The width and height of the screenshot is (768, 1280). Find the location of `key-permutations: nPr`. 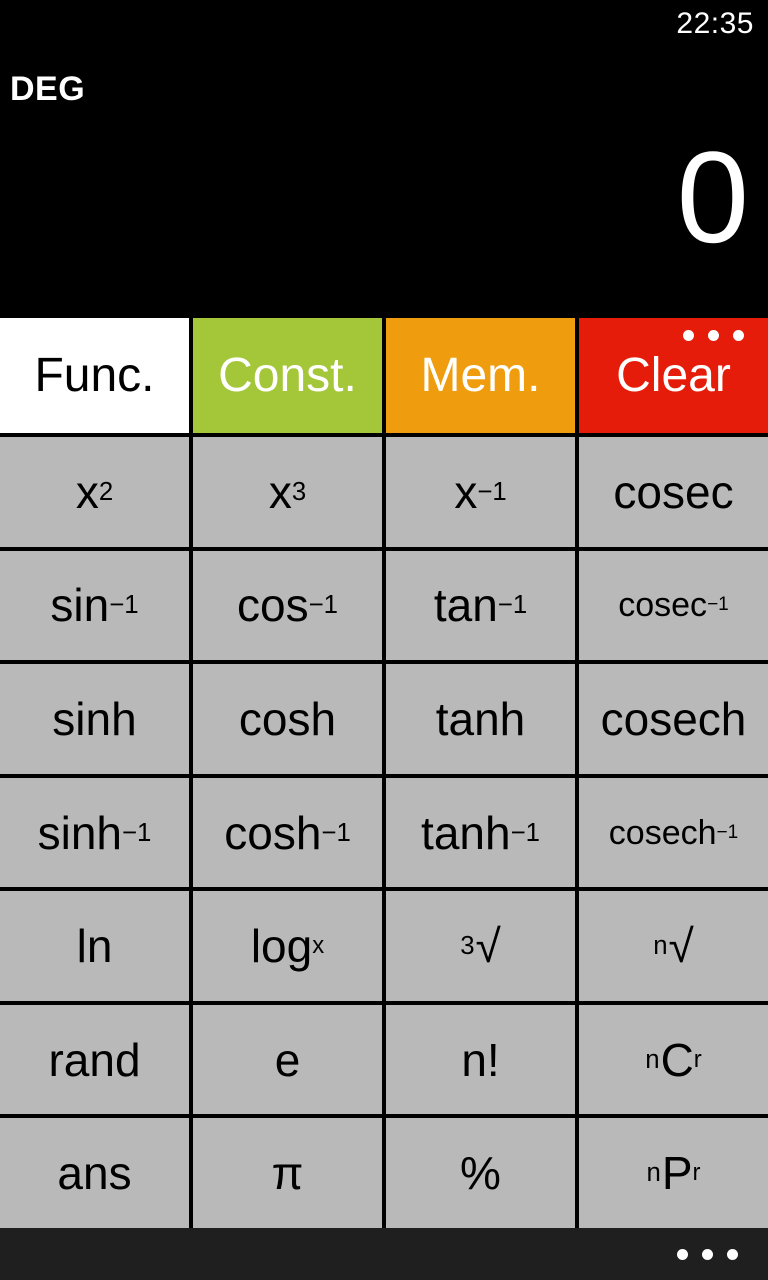

key-permutations: nPr is located at coordinates (673, 1173).